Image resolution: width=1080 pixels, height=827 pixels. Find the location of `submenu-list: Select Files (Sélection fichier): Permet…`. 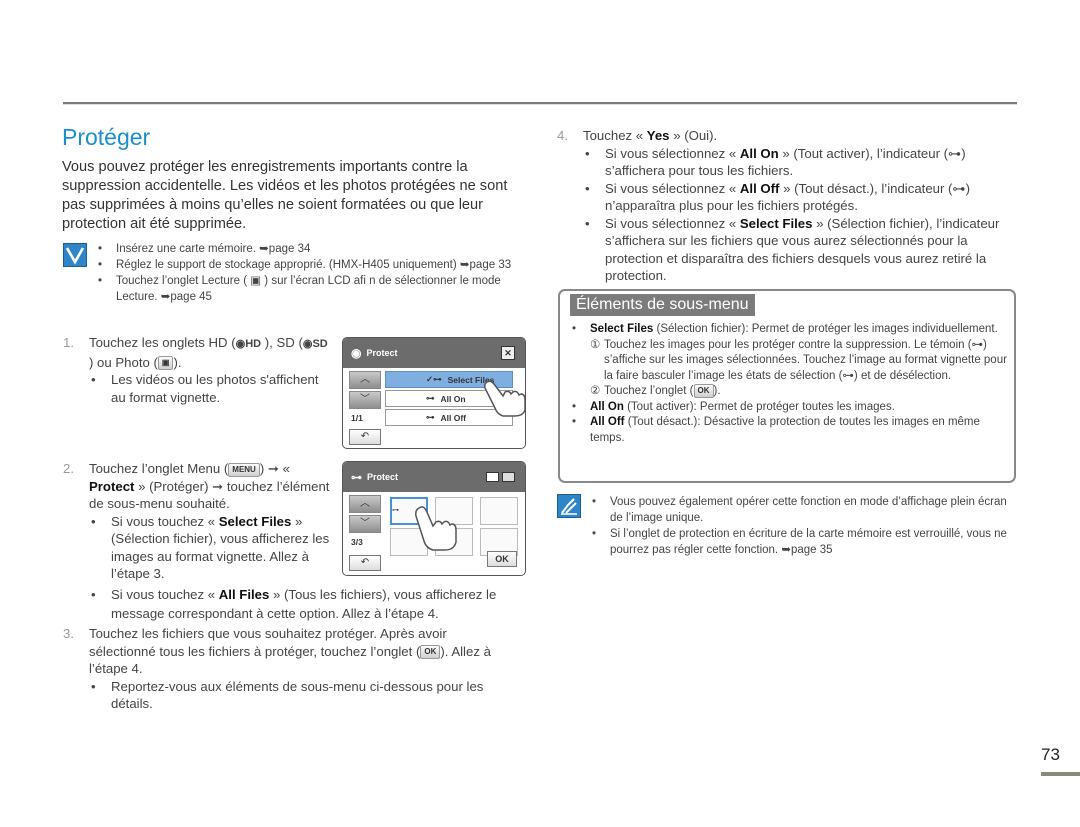

submenu-list: Select Files (Sélection fichier): Permet… is located at coordinates (790, 384).